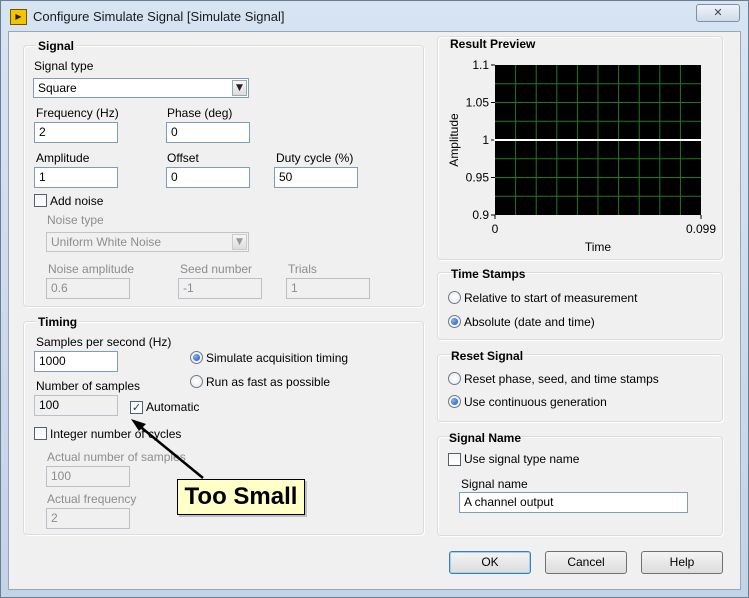  Describe the element at coordinates (196, 381) in the screenshot. I see `run-fast-radio` at that location.